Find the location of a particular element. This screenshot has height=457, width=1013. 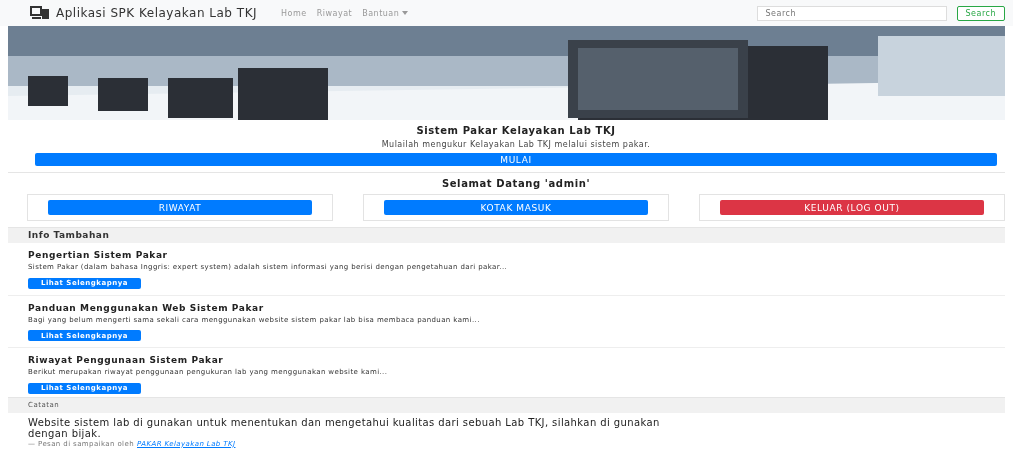

start-button: MULAI is located at coordinates (516, 159).